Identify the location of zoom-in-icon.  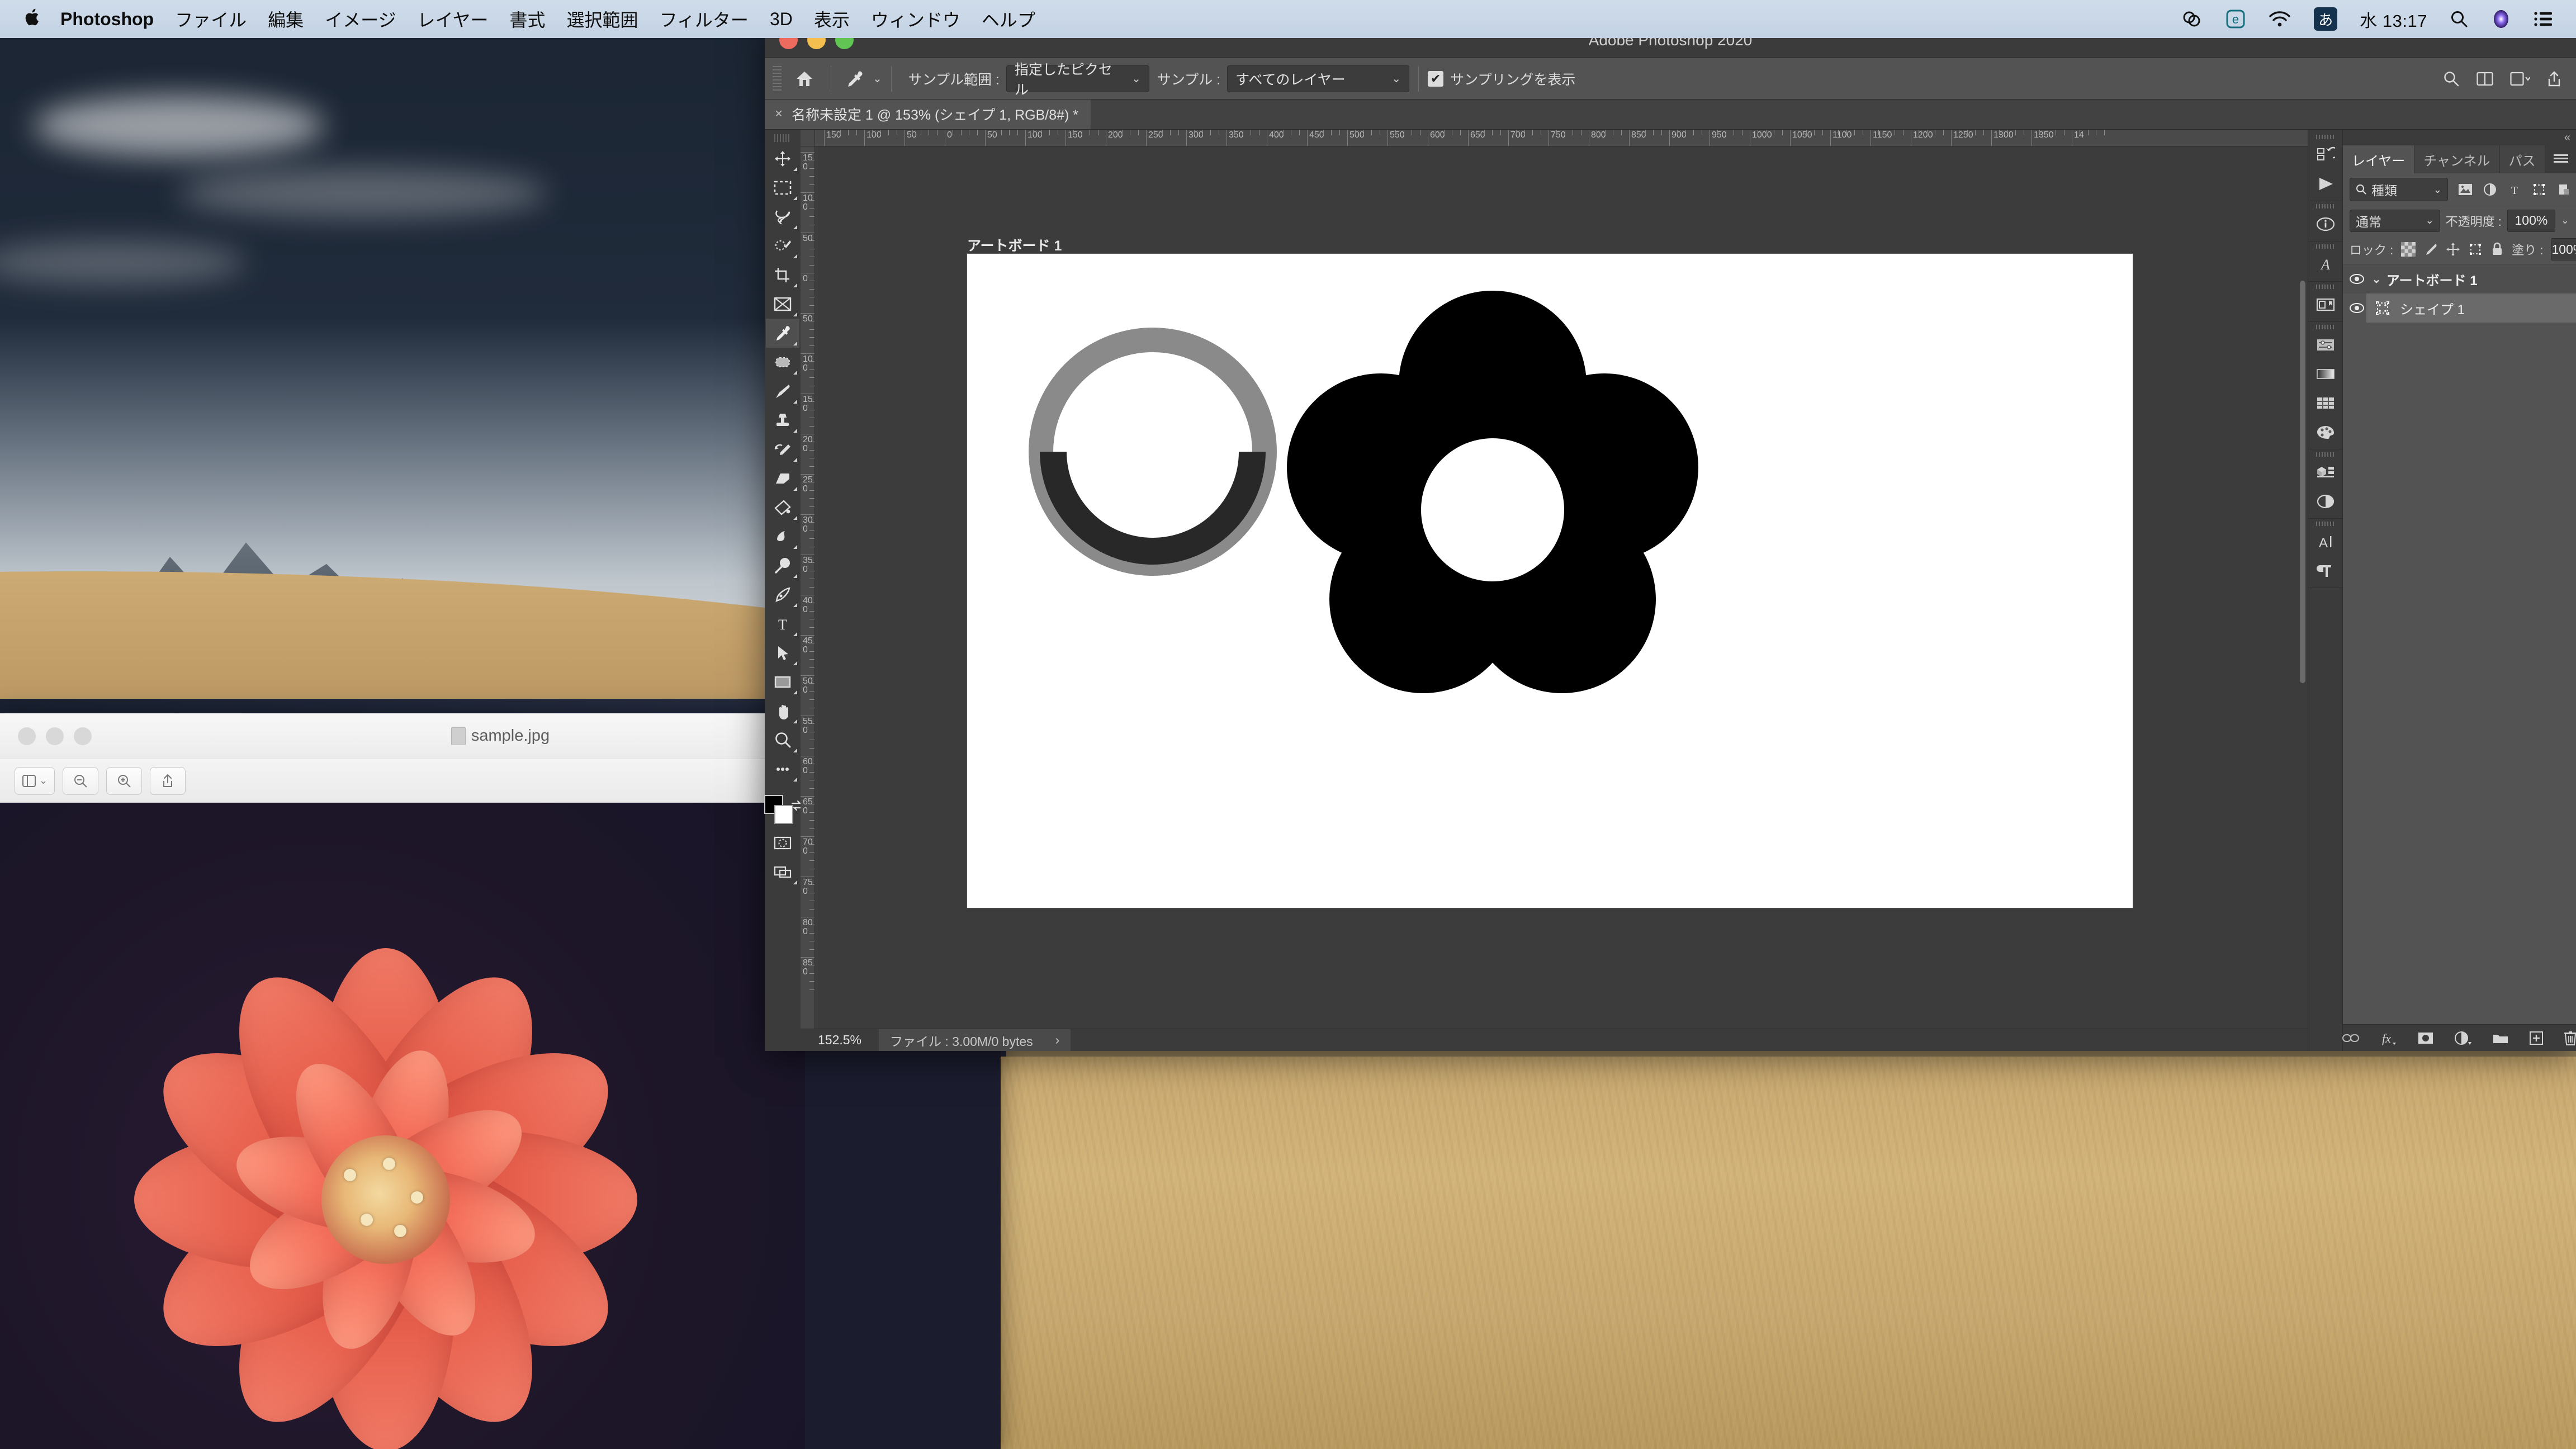
(124, 780).